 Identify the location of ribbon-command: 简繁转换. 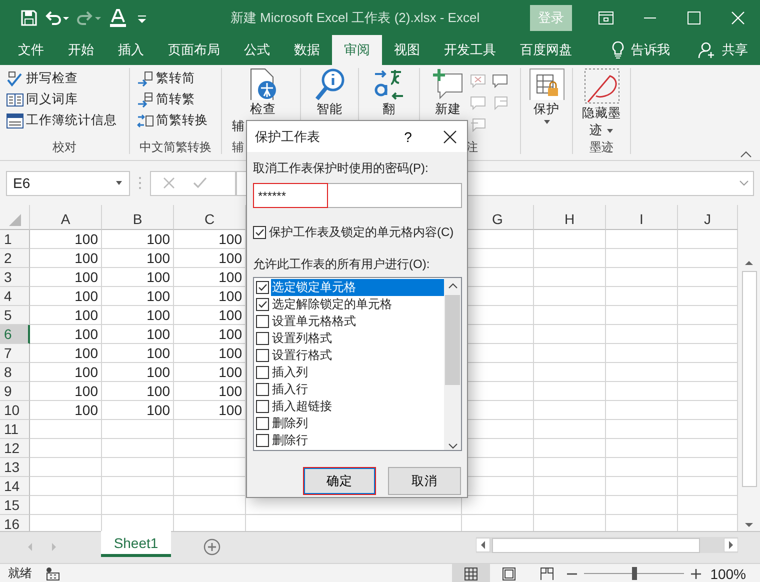
(172, 120).